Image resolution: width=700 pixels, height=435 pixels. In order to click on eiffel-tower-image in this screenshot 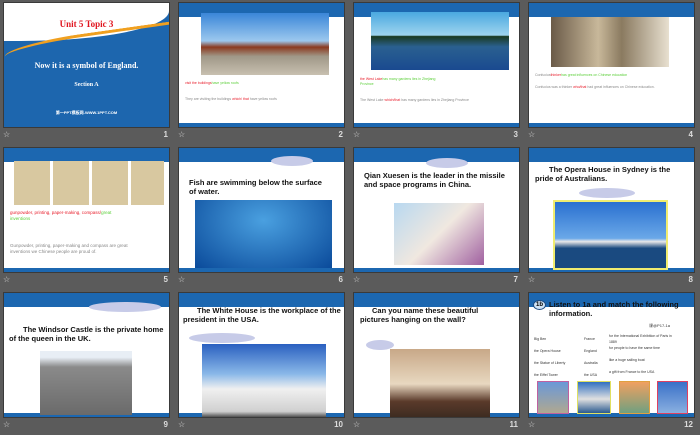, I will do `click(672, 397)`.